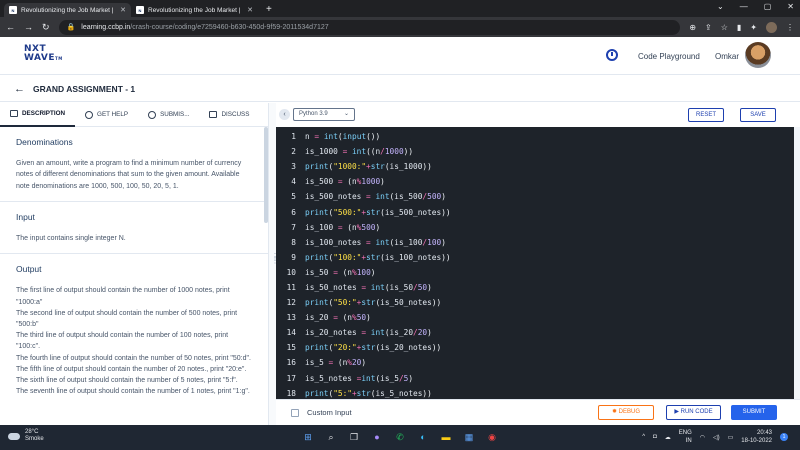  What do you see at coordinates (535, 378) in the screenshot?
I see `code-line: 17 is_5_notes =int(is_5/5)` at bounding box center [535, 378].